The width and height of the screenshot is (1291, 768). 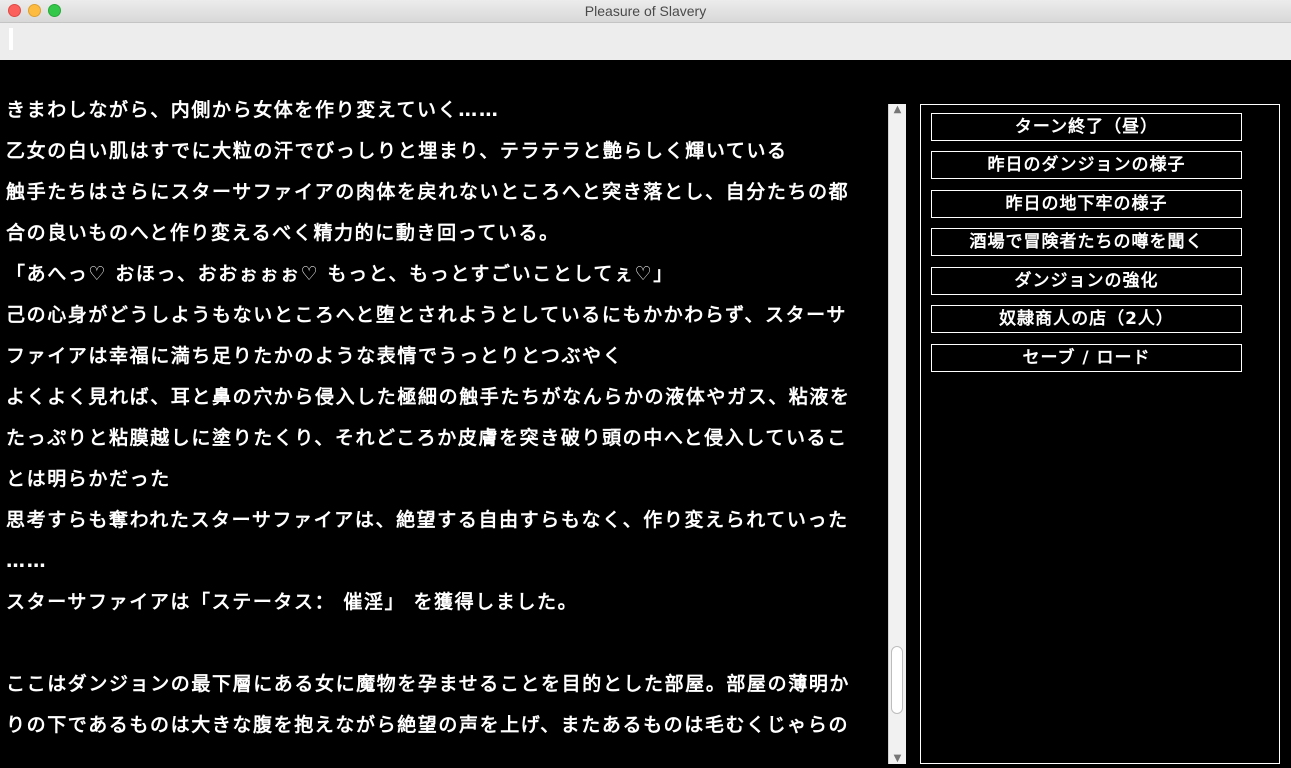 What do you see at coordinates (315, 356) in the screenshot?
I see `story-line: ファイアは幸福に満ち足りたかのような表情でうっとりとつぶやく` at bounding box center [315, 356].